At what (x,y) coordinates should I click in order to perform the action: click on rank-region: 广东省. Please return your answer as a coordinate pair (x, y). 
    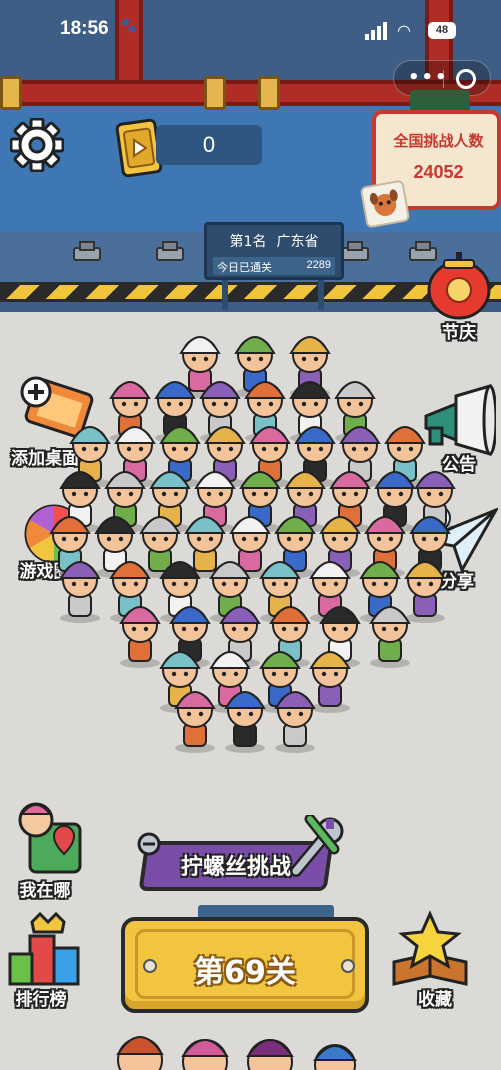
    Looking at the image, I should click on (297, 242).